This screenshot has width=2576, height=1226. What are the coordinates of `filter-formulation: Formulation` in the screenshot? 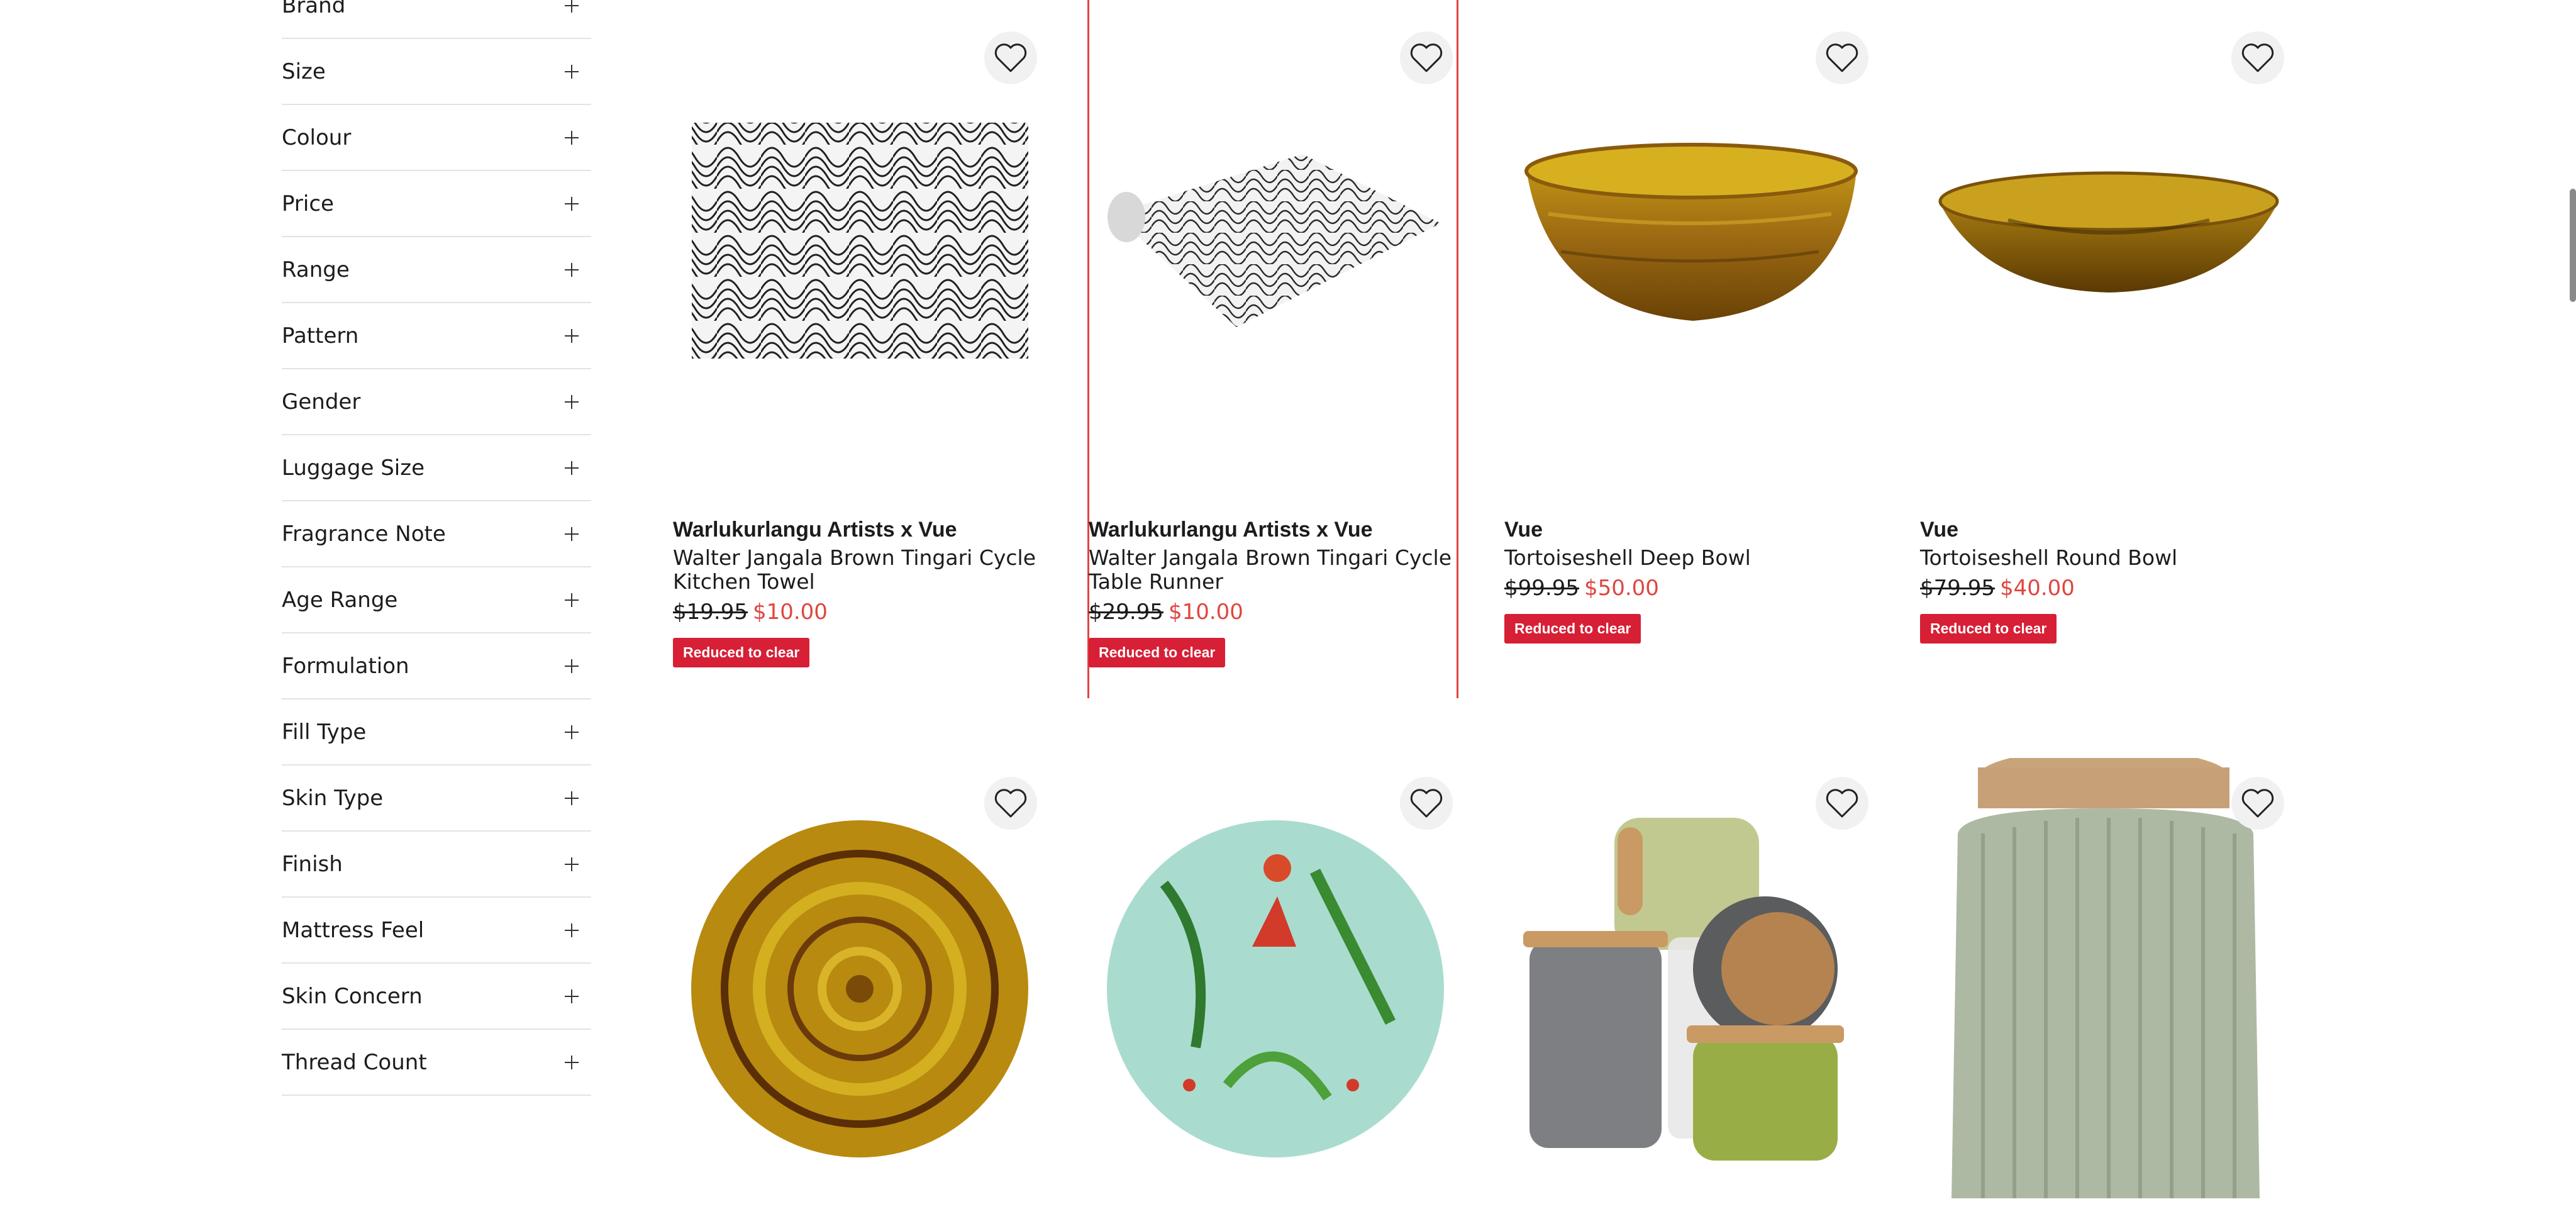 It's located at (436, 666).